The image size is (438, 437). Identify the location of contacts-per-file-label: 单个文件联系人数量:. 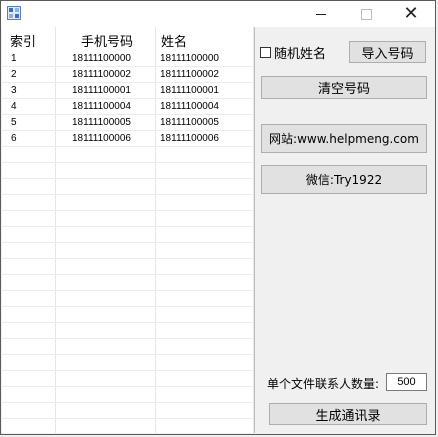
(323, 384).